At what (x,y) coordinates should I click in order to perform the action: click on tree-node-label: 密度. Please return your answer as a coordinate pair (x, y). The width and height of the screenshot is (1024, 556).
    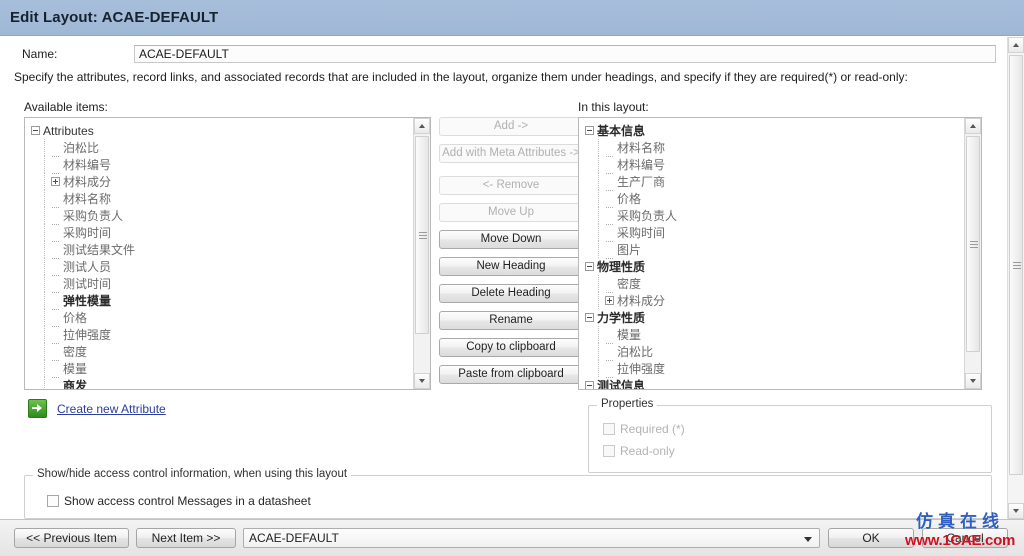
    Looking at the image, I should click on (75, 352).